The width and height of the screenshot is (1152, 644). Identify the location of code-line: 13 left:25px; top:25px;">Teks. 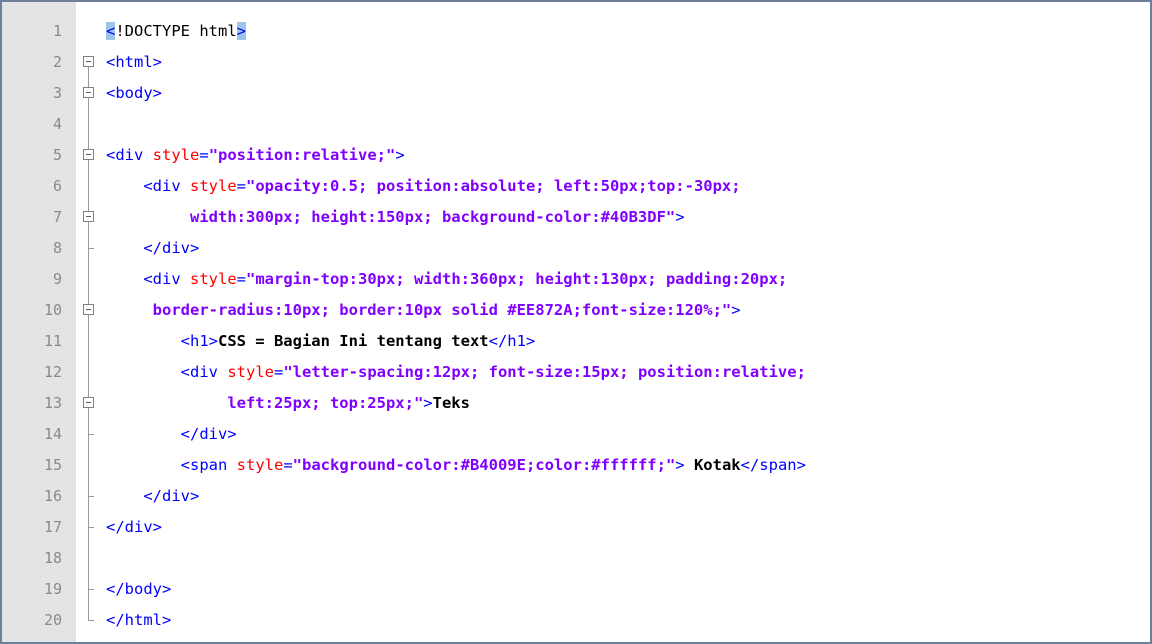
(576, 403).